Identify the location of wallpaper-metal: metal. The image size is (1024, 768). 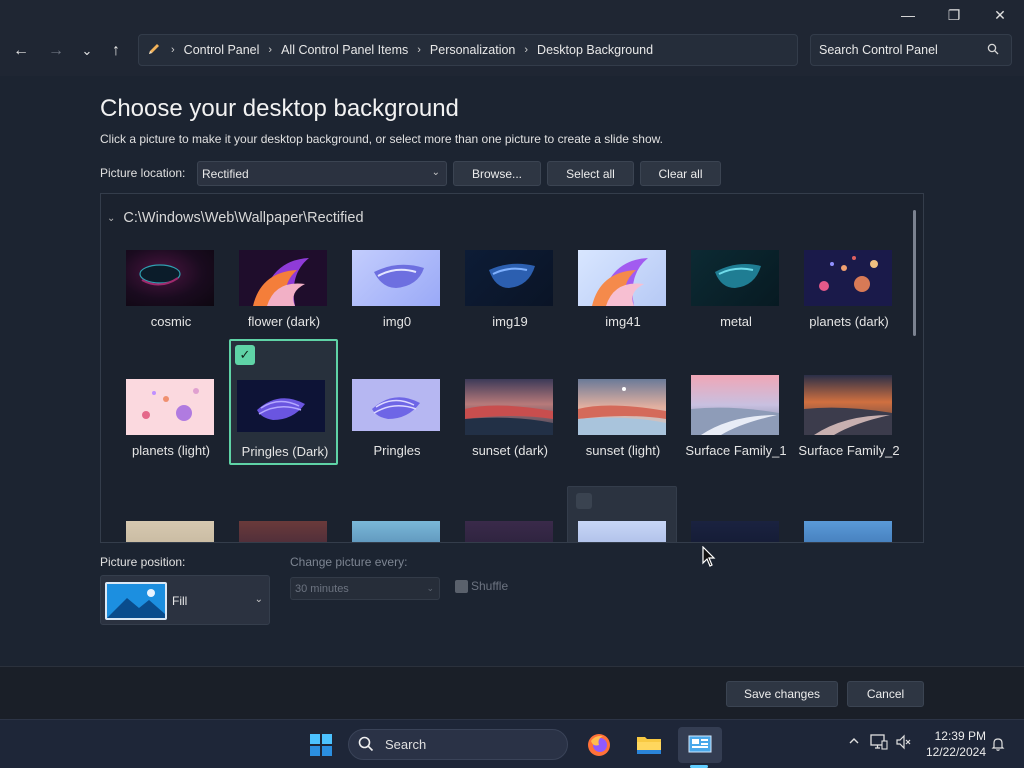
(735, 301).